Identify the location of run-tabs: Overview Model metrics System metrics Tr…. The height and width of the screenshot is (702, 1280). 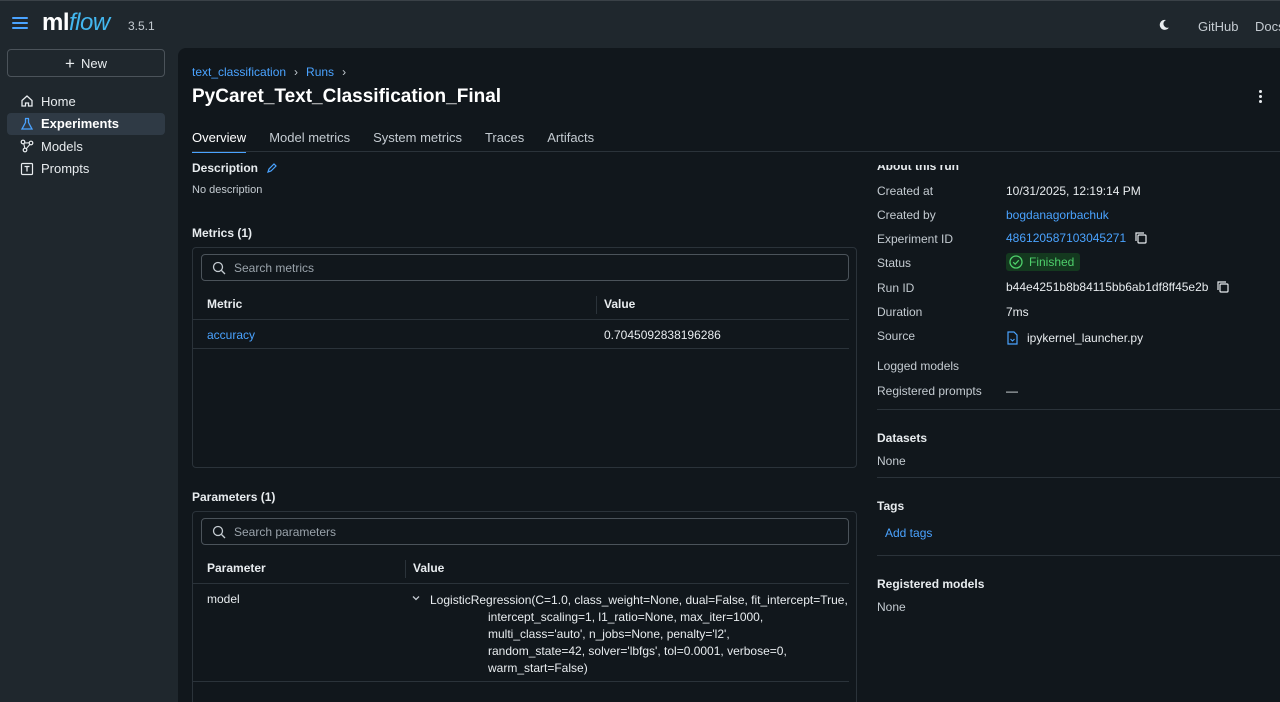
(393, 141).